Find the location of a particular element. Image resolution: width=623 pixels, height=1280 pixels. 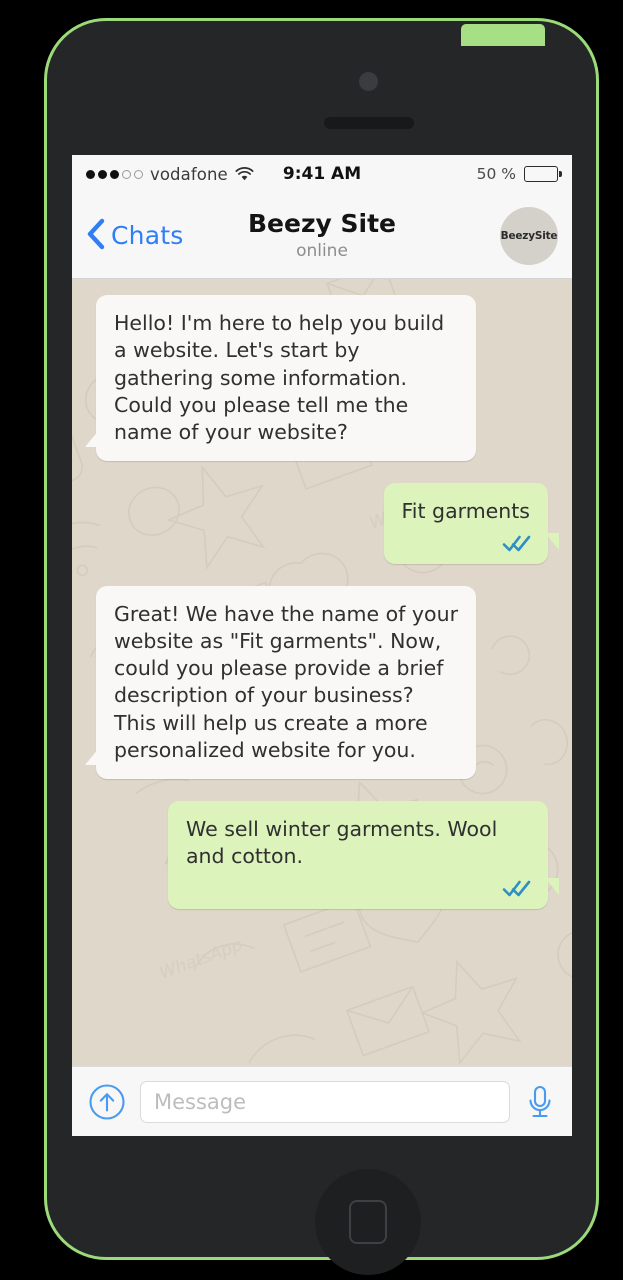

chevron-left-icon is located at coordinates (96, 236).